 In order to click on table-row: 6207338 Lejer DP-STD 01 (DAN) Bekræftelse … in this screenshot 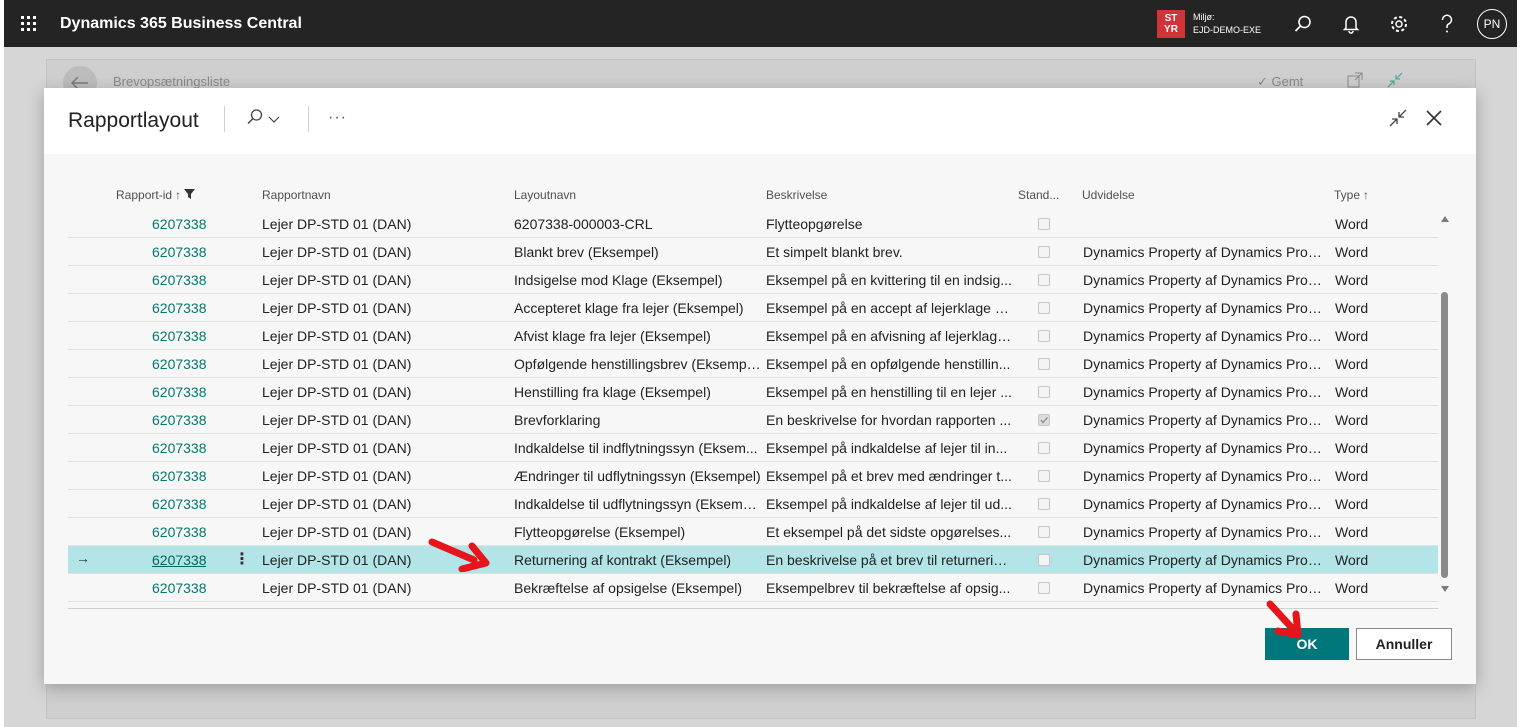, I will do `click(753, 588)`.